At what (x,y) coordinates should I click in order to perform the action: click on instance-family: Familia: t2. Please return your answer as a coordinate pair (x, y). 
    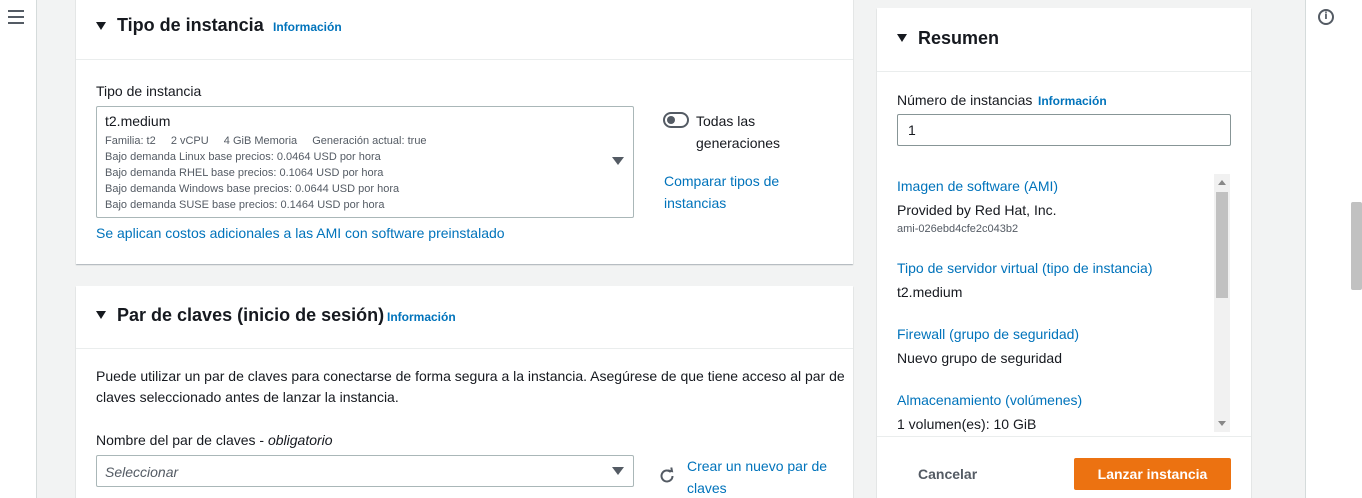
    Looking at the image, I should click on (130, 141).